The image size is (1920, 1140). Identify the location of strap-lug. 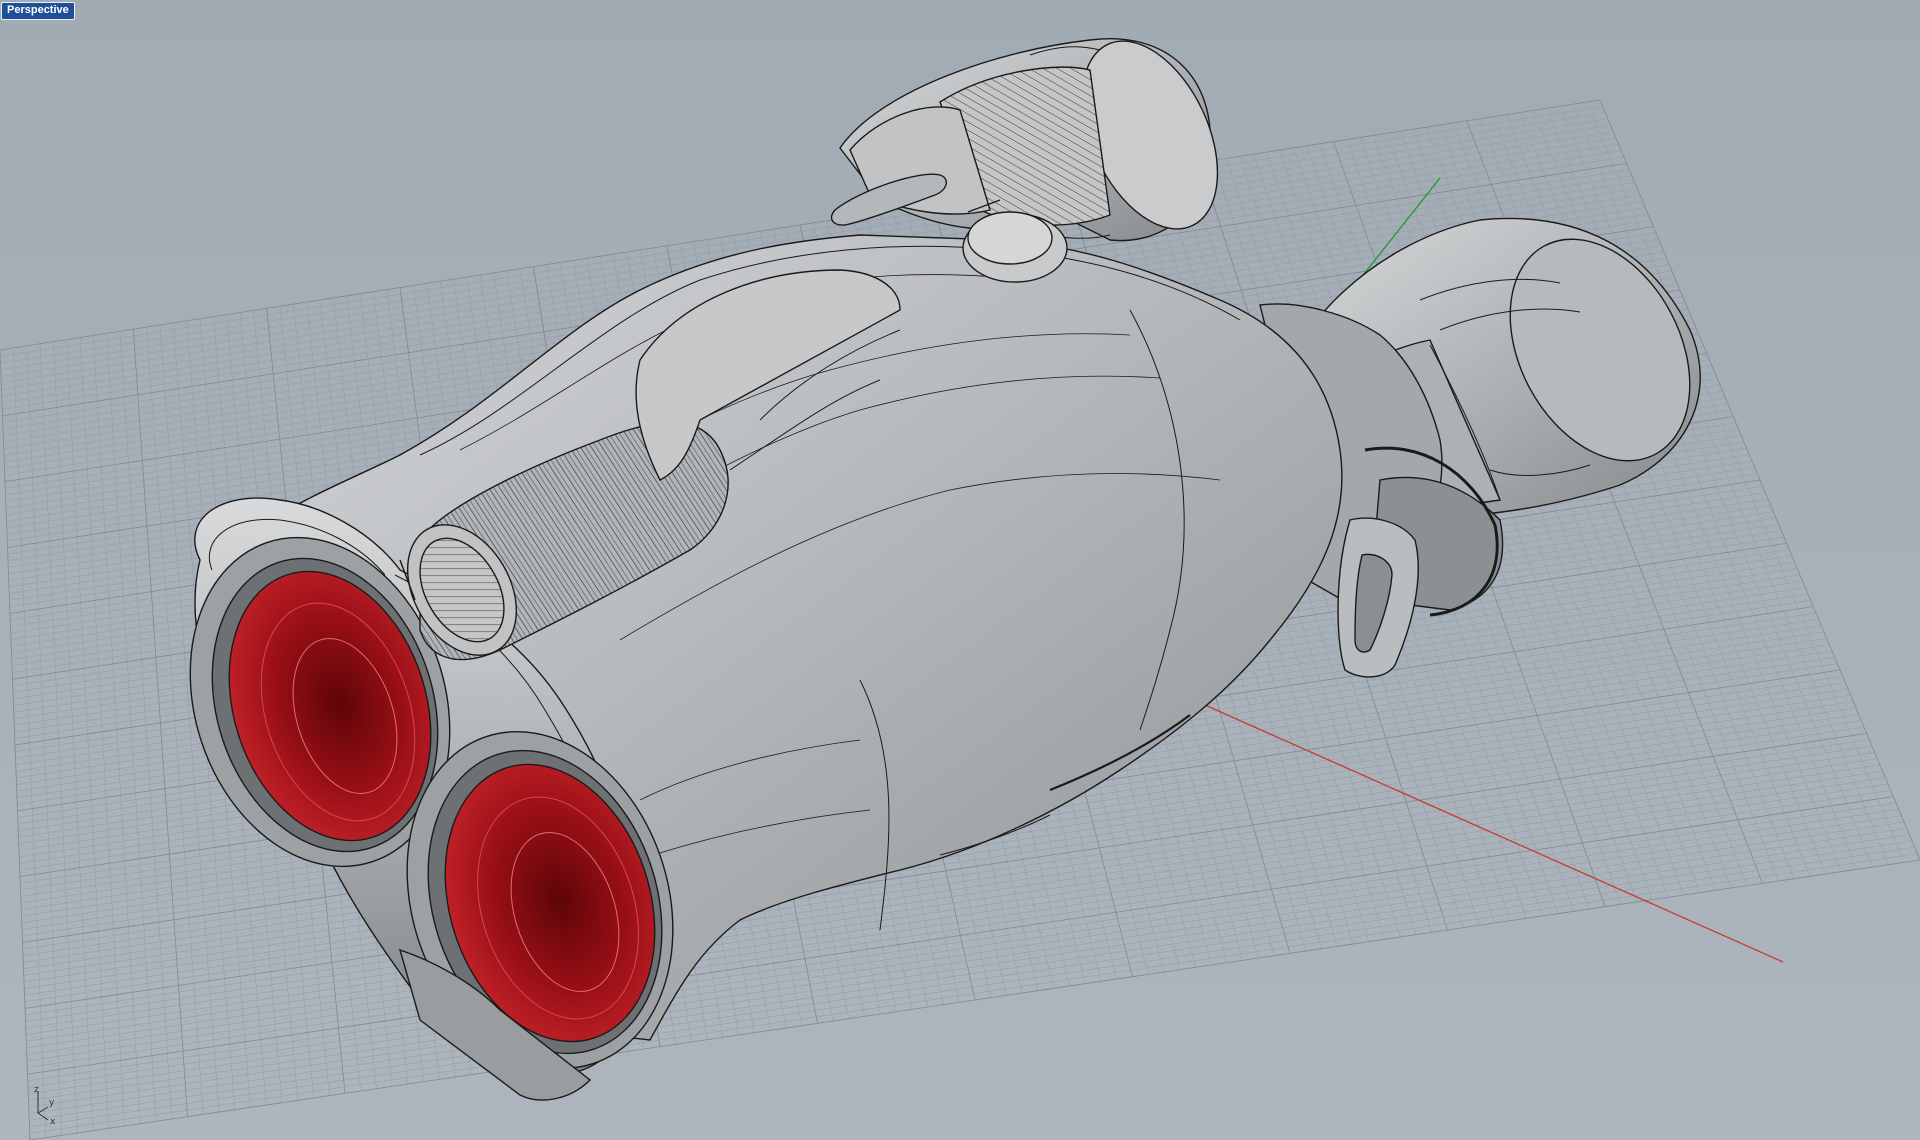
(1378, 597).